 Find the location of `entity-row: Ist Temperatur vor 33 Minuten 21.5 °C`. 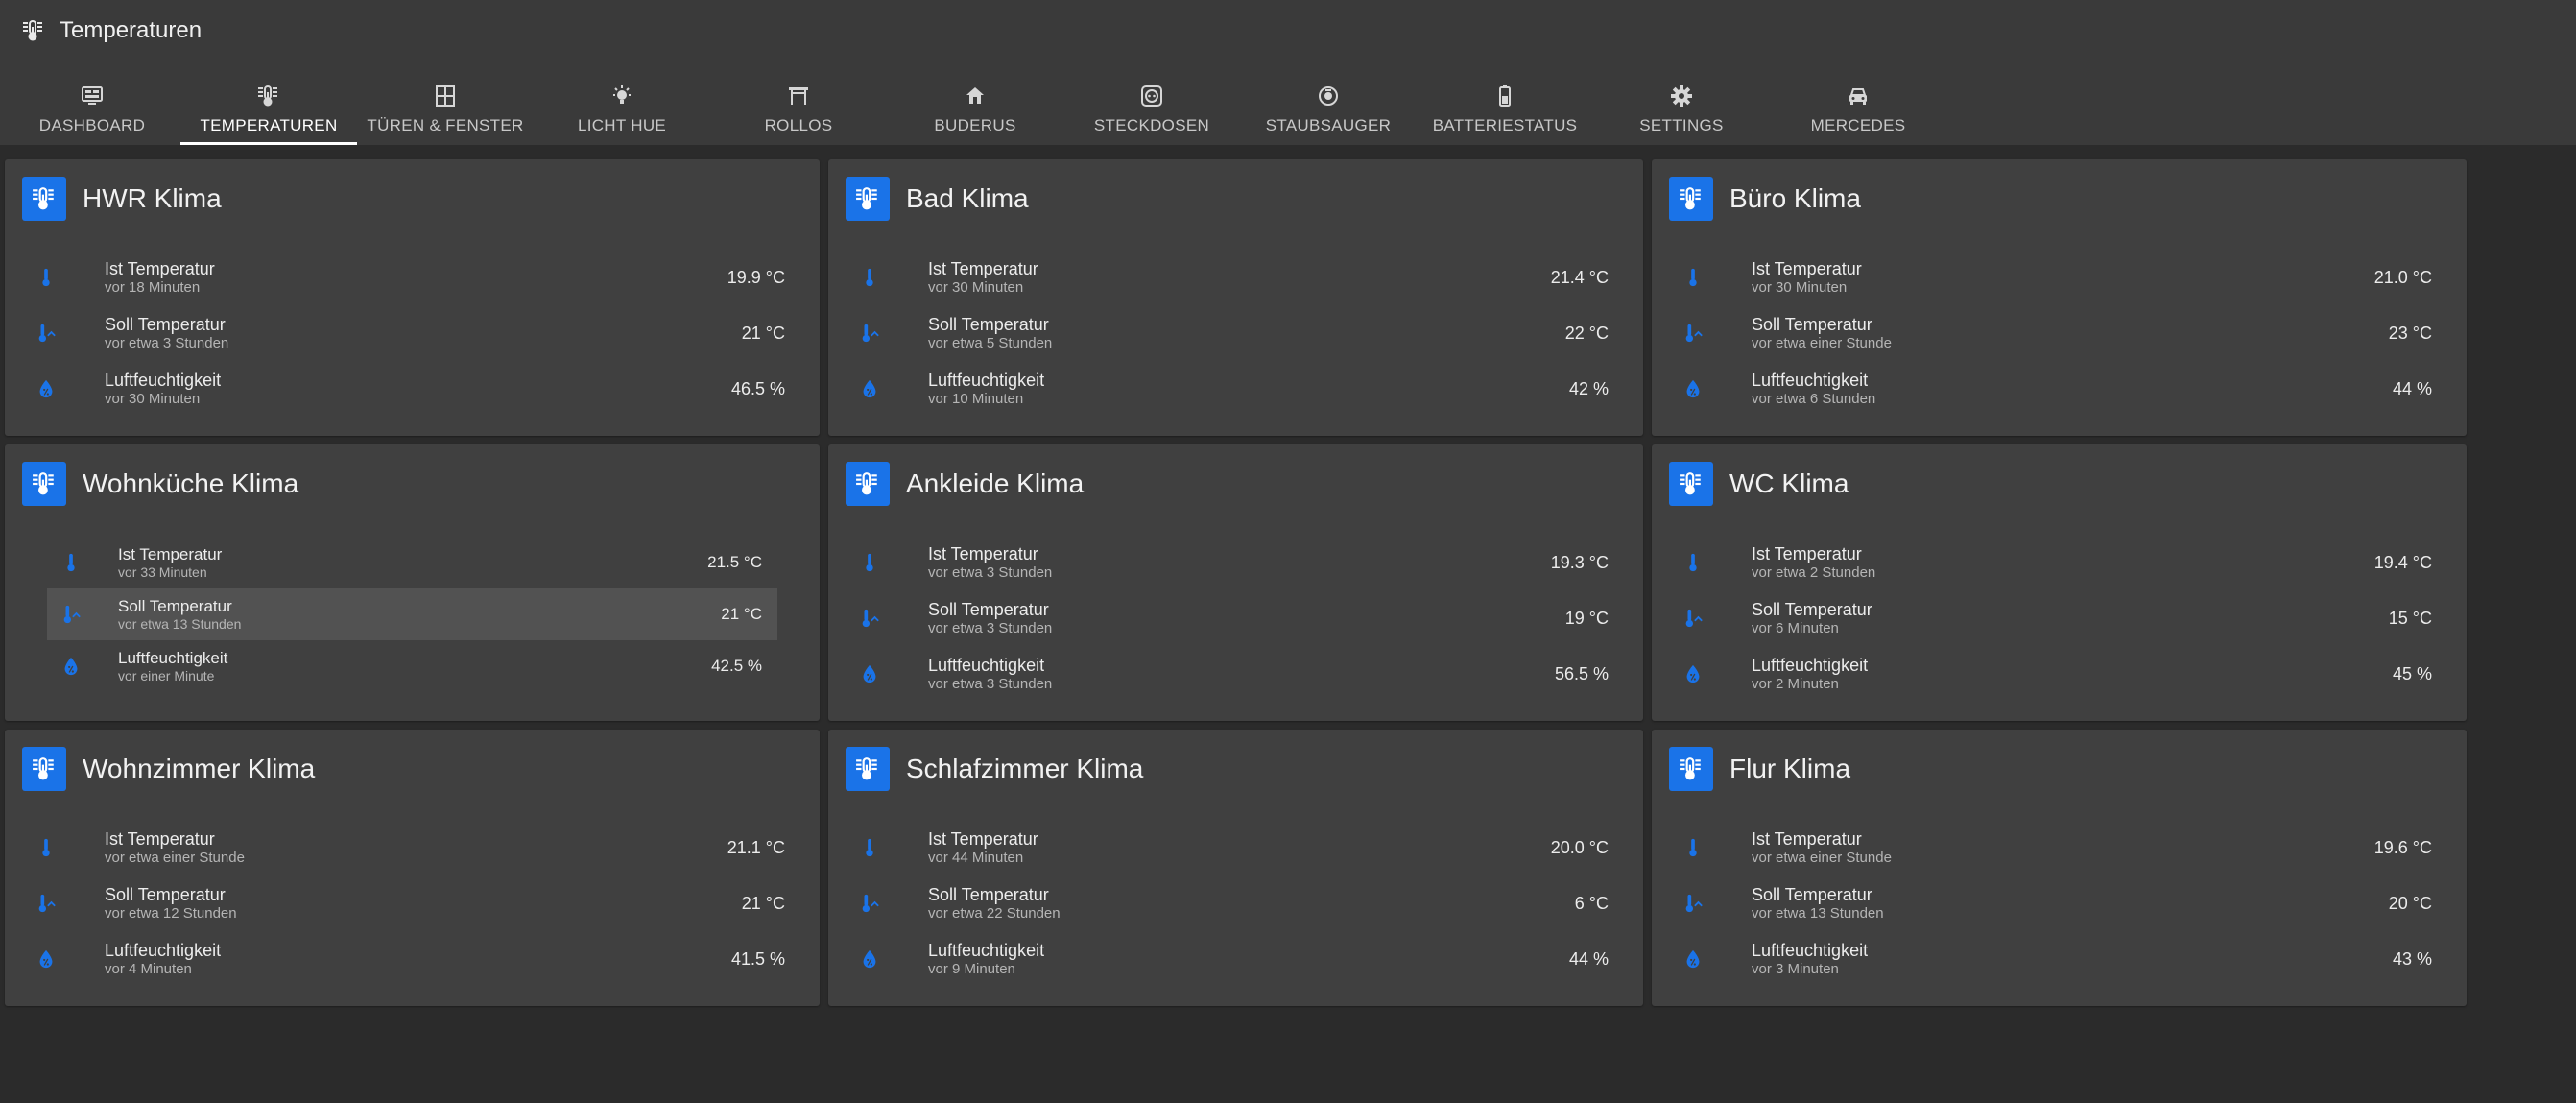

entity-row: Ist Temperatur vor 33 Minuten 21.5 °C is located at coordinates (412, 562).